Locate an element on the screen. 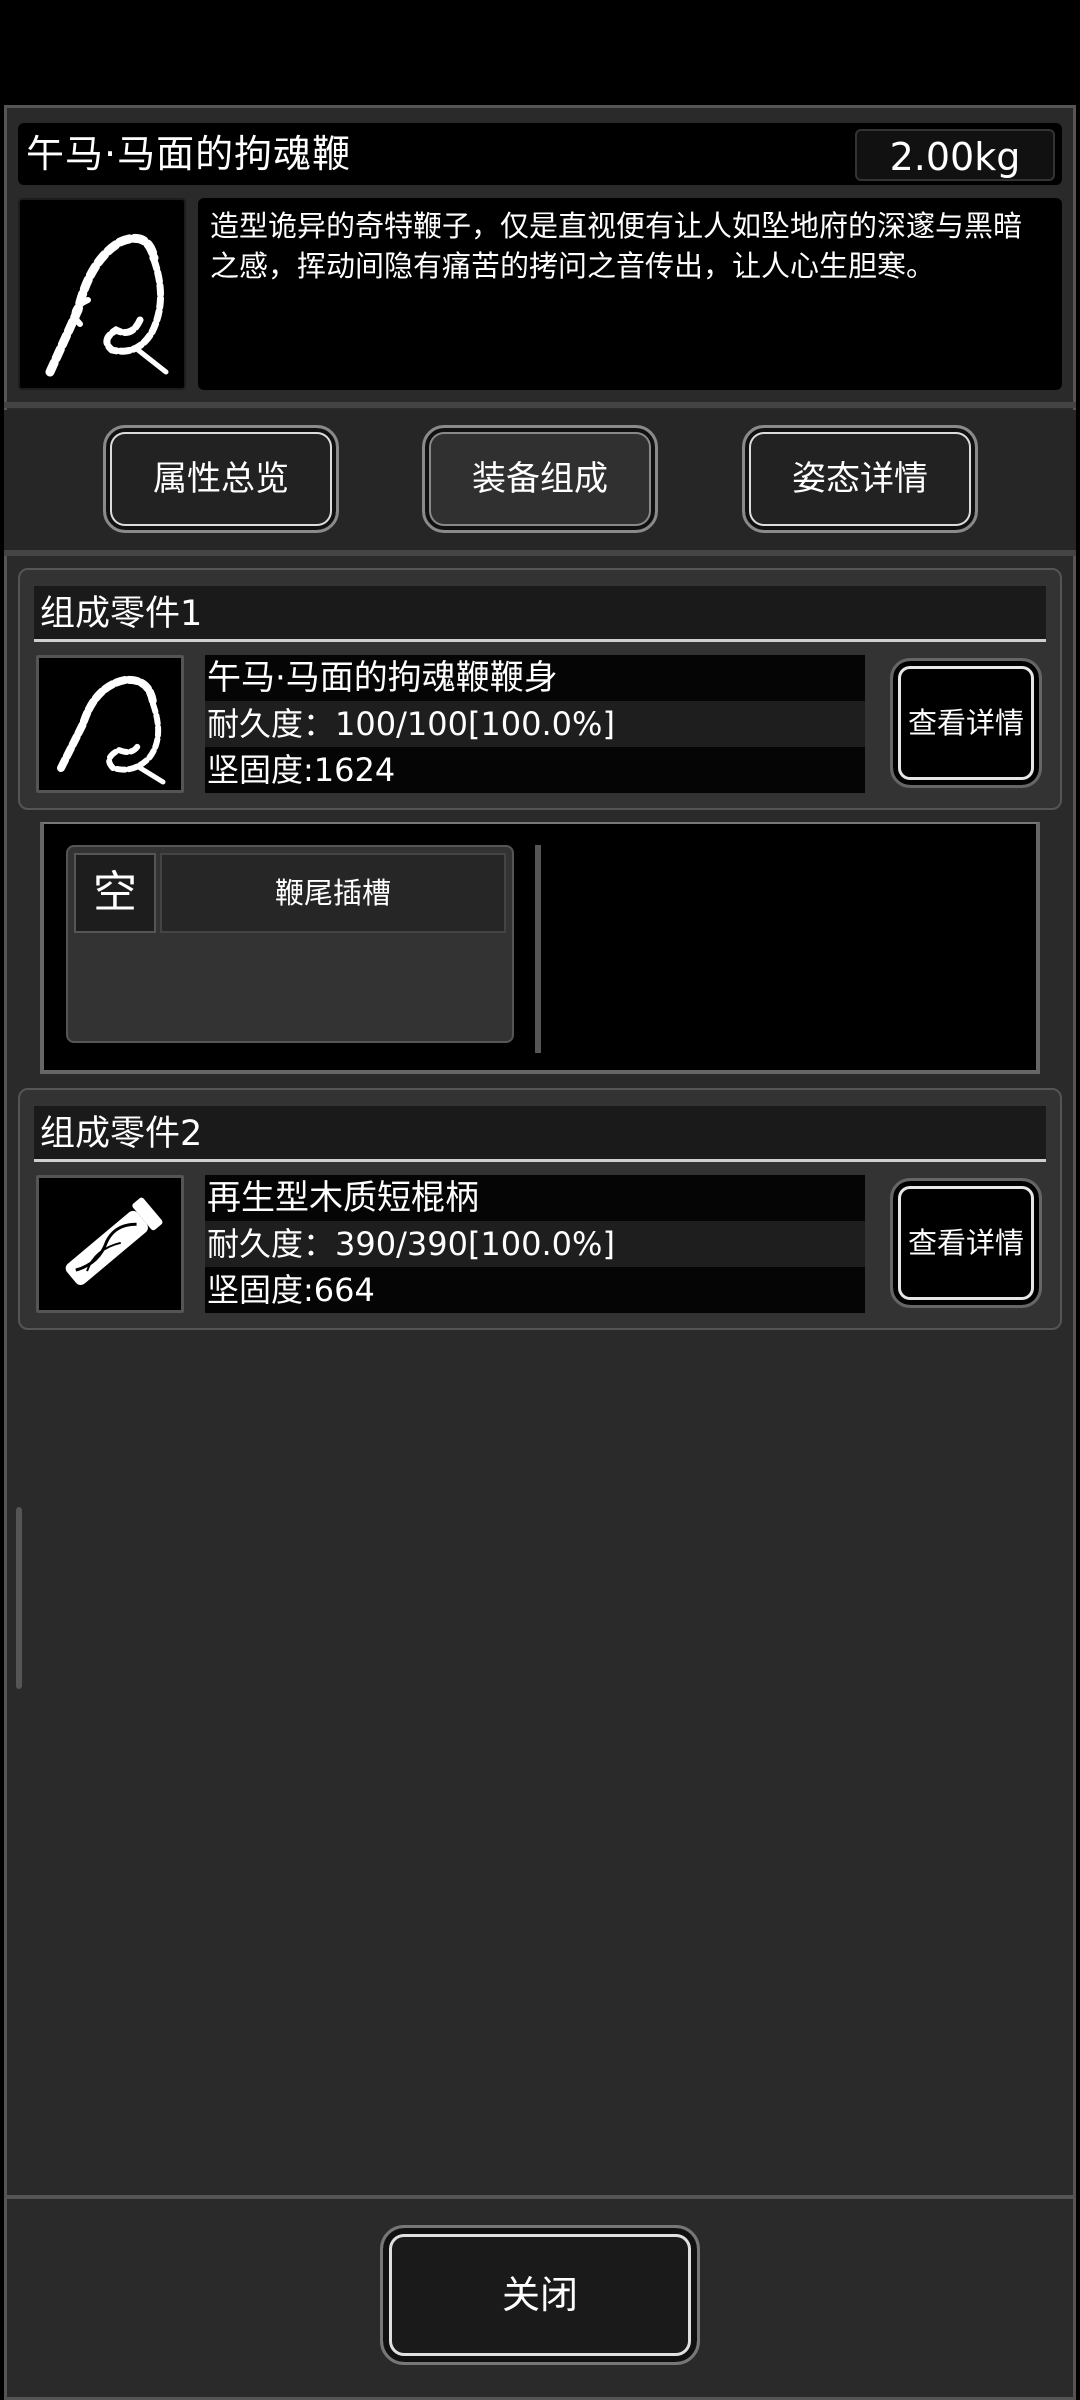  tab-divider is located at coordinates (540, 553).